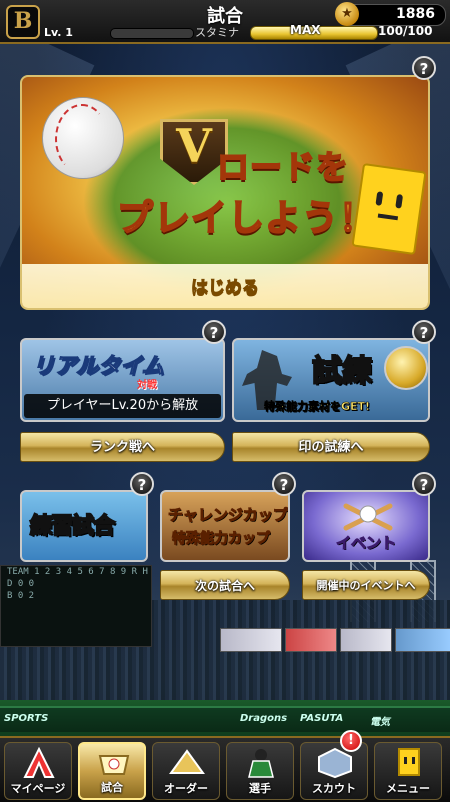 The width and height of the screenshot is (450, 802). What do you see at coordinates (409, 762) in the screenshot?
I see `menu-icon` at bounding box center [409, 762].